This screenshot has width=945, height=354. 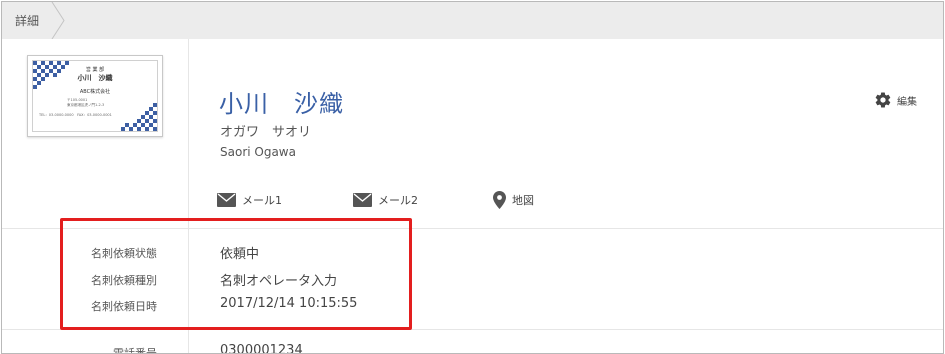 What do you see at coordinates (95, 70) in the screenshot?
I see `card-department: 営 業 部` at bounding box center [95, 70].